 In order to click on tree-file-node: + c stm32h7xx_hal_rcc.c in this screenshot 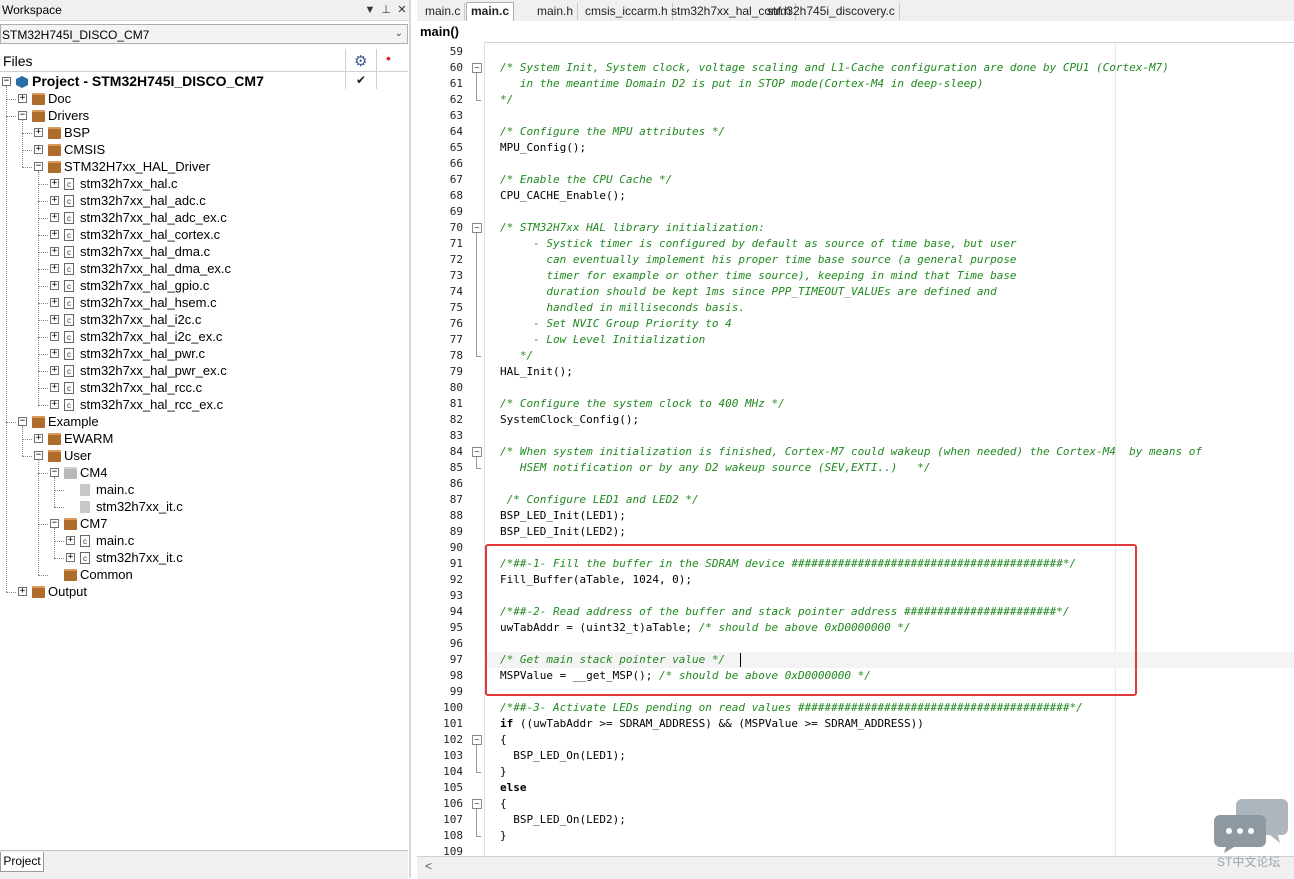, I will do `click(170, 387)`.